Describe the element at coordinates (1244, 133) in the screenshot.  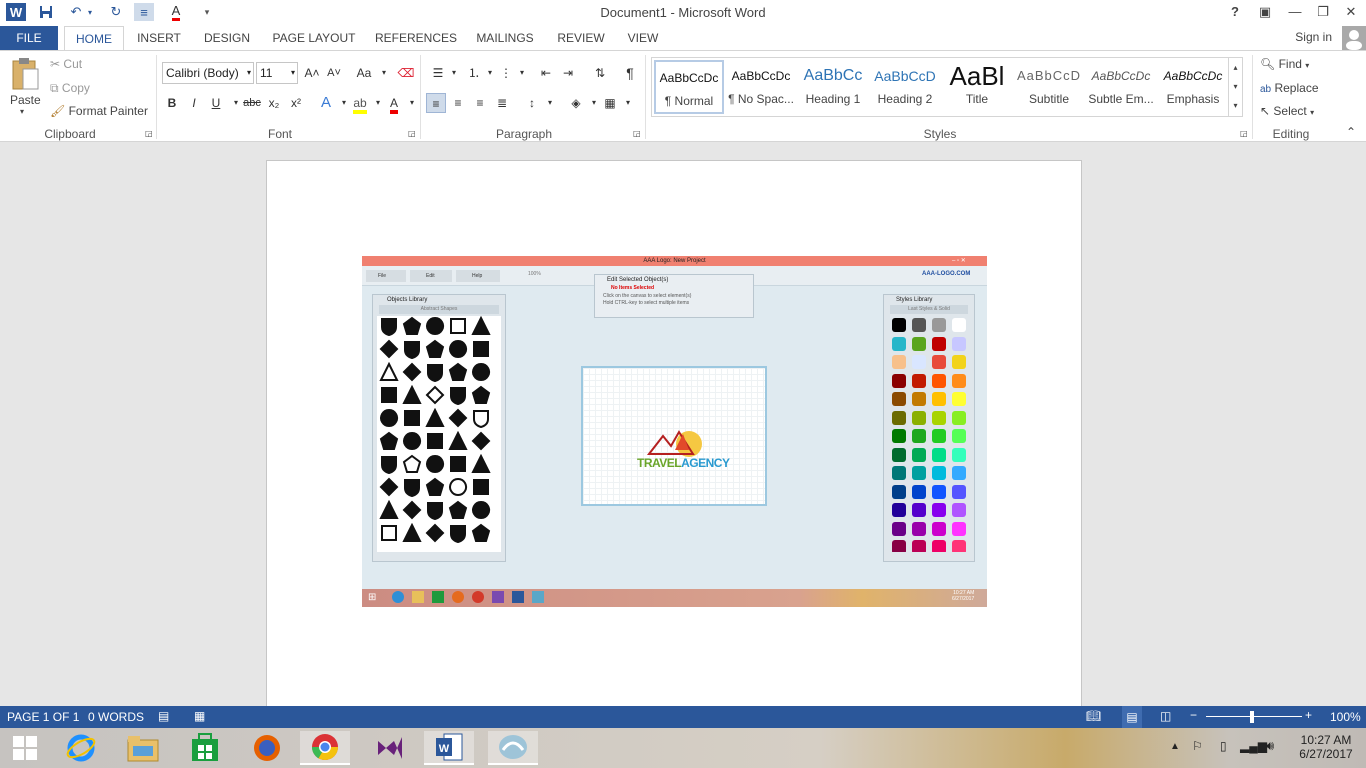
I see `styles-launcher-icon: ◲` at that location.